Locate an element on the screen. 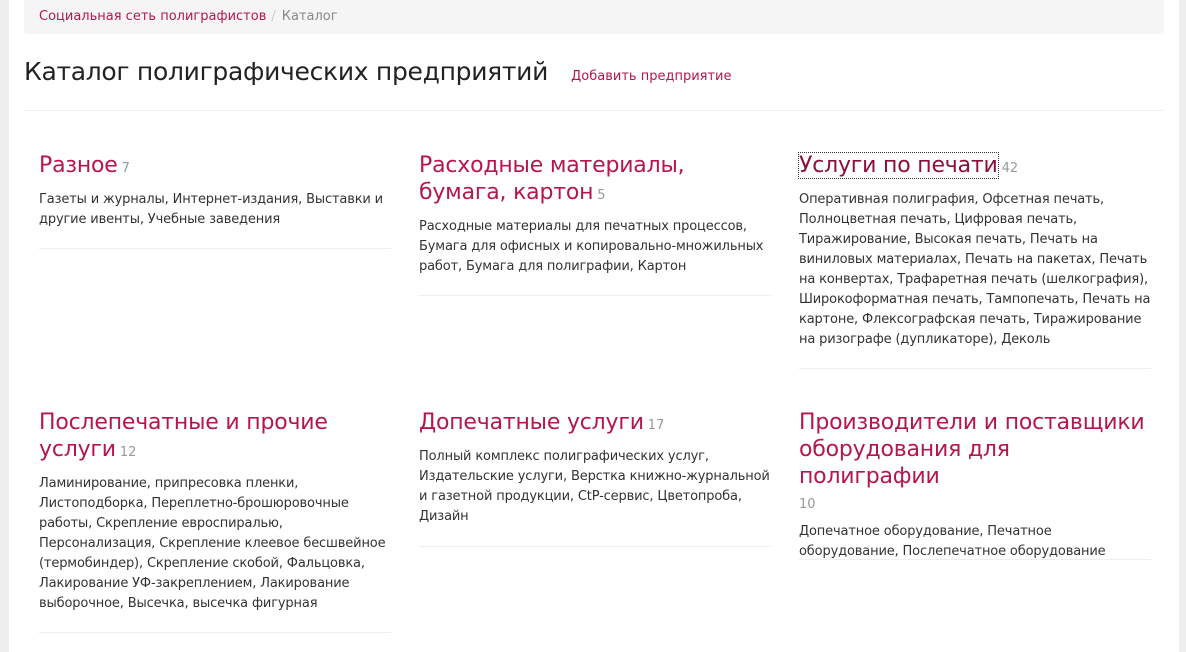 This screenshot has height=652, width=1186. page-title: Каталог полиграфических предприятий is located at coordinates (286, 71).